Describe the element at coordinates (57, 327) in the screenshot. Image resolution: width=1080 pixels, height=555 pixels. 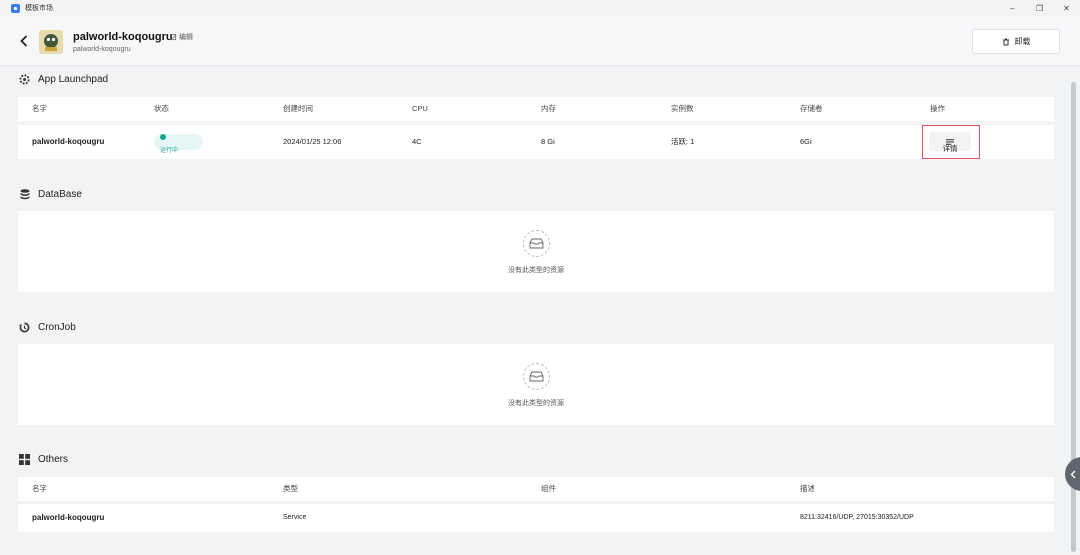
I see `section-title-cronjob: CronJob` at that location.